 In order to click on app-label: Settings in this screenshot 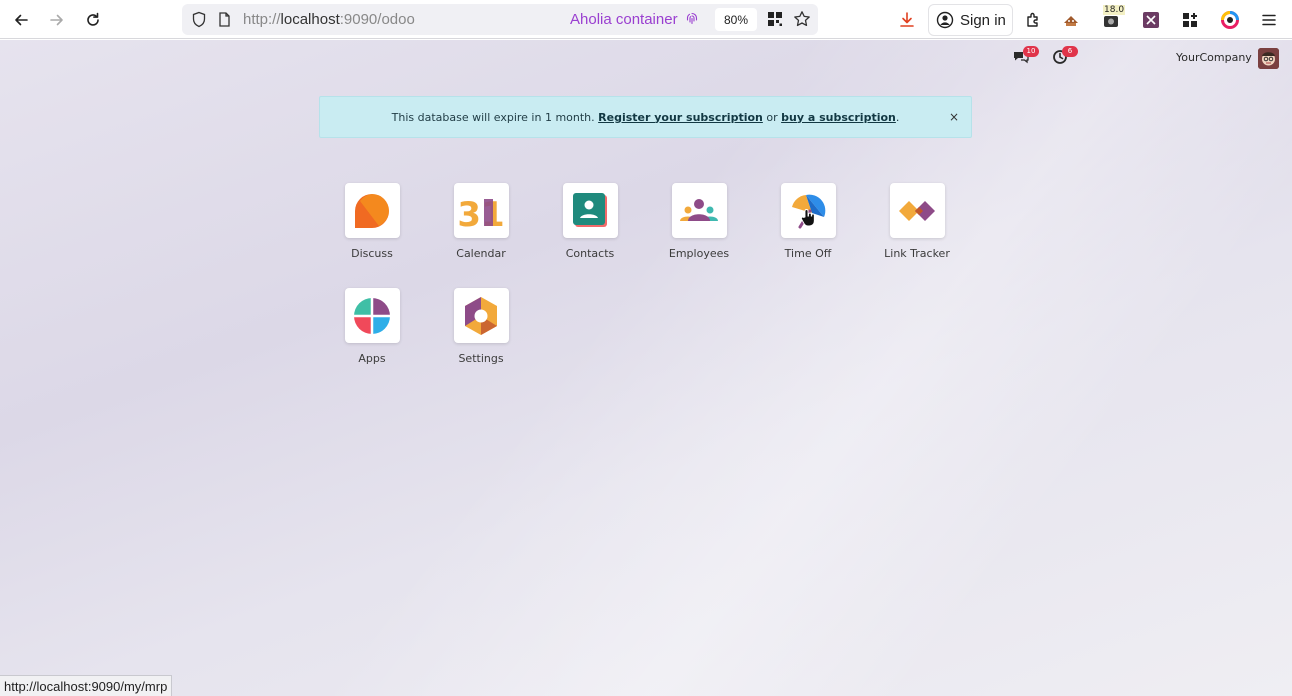, I will do `click(481, 358)`.